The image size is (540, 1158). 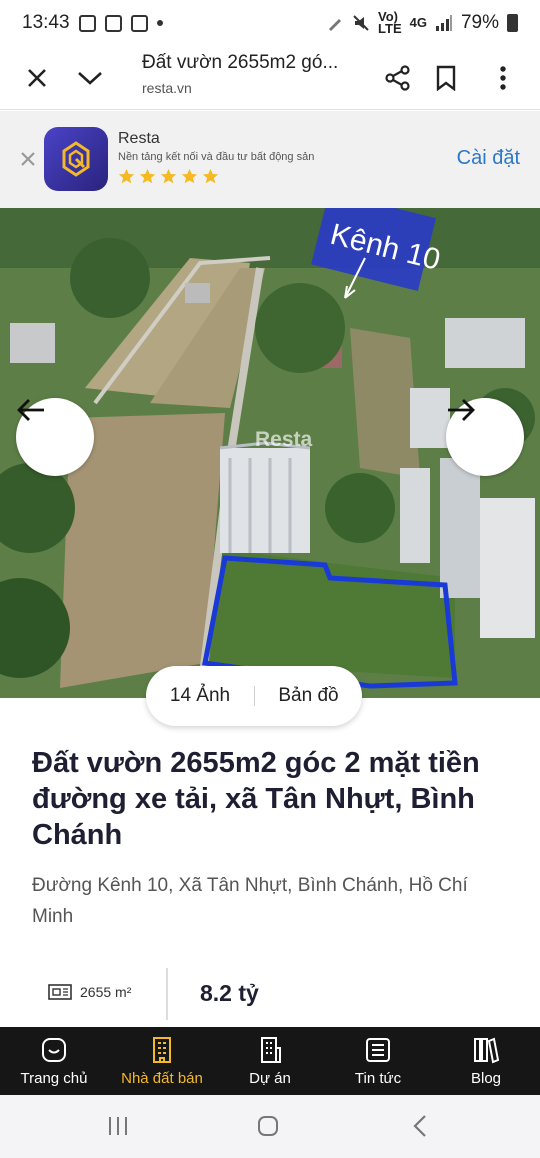 I want to click on nav-item-news: Tin tức, so click(x=378, y=1061).